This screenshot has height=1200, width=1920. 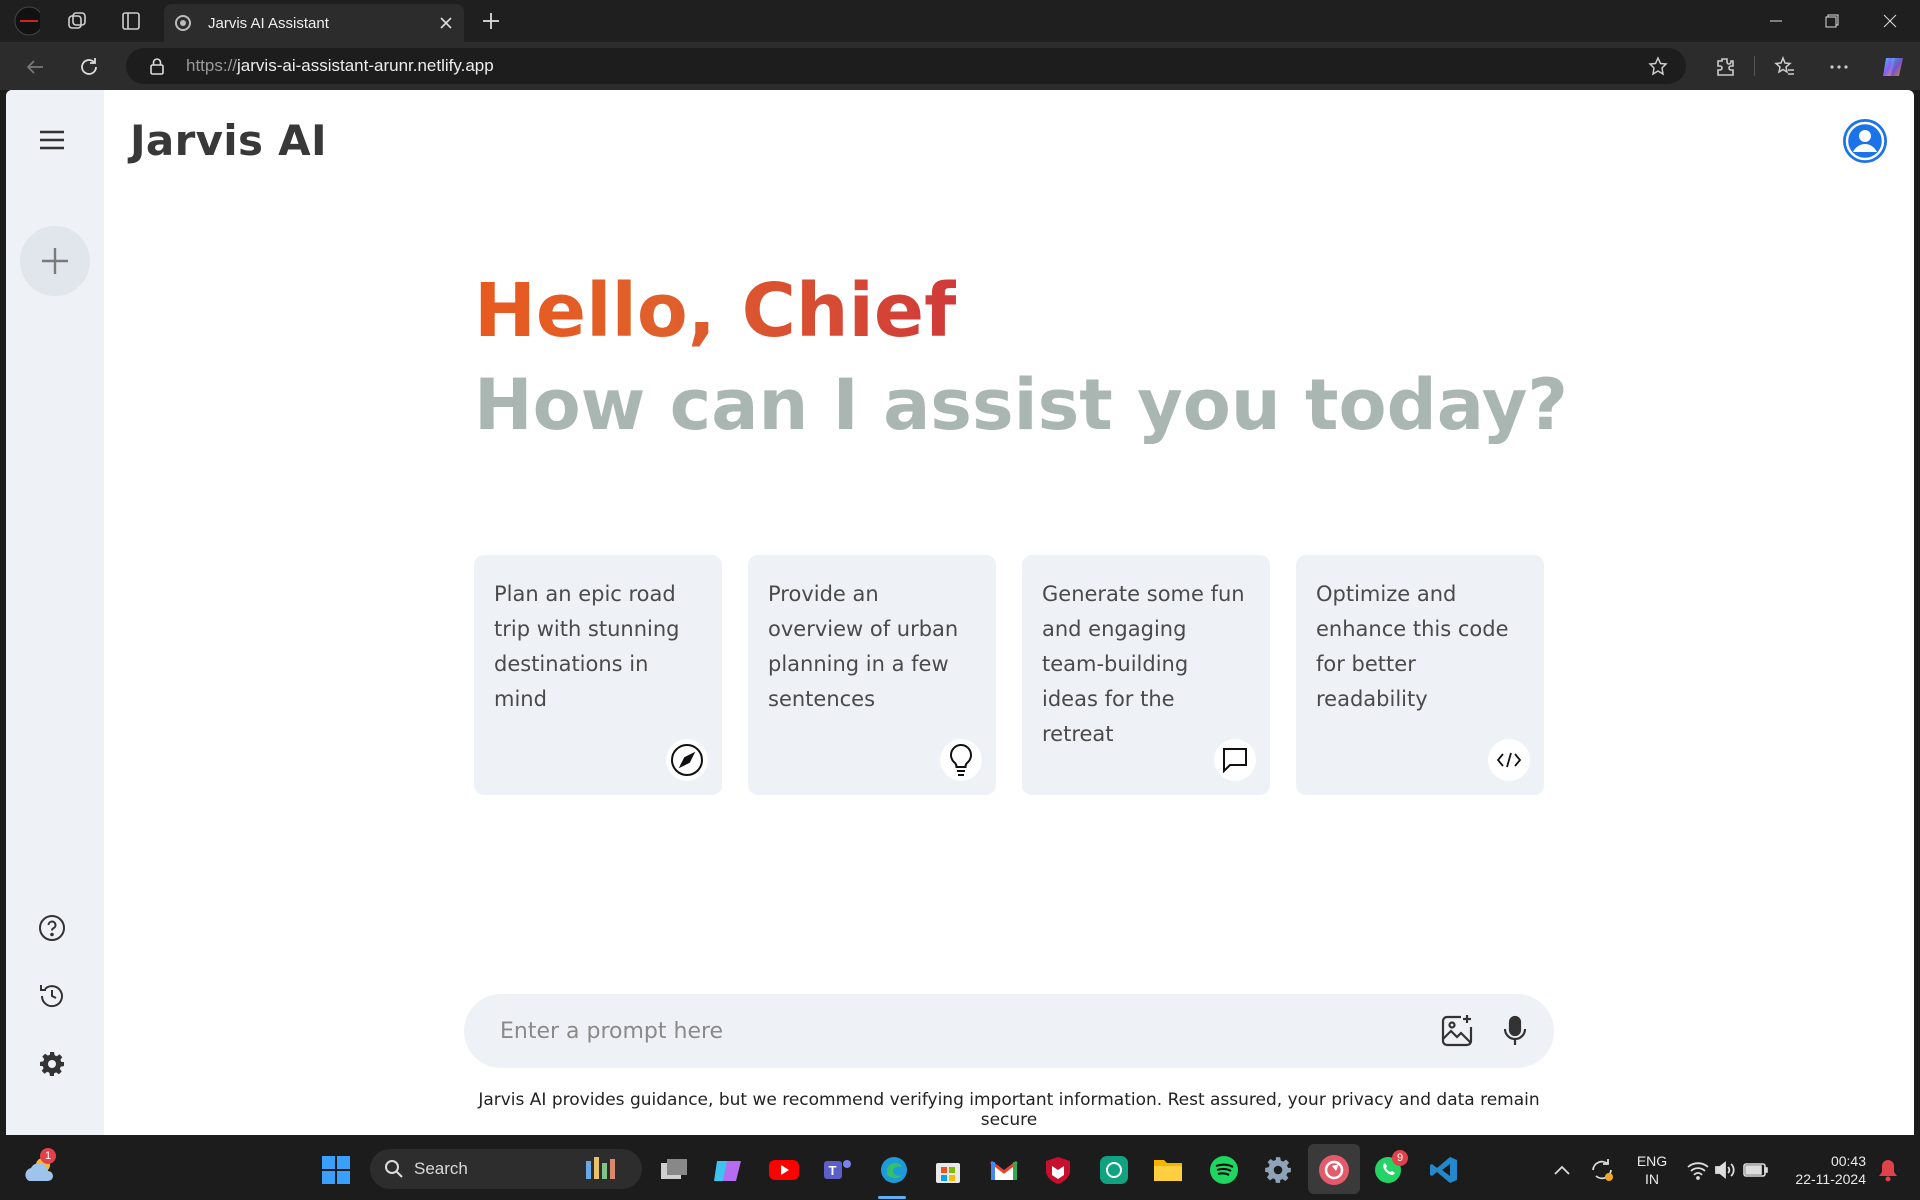 I want to click on new-tab-icon, so click(x=491, y=21).